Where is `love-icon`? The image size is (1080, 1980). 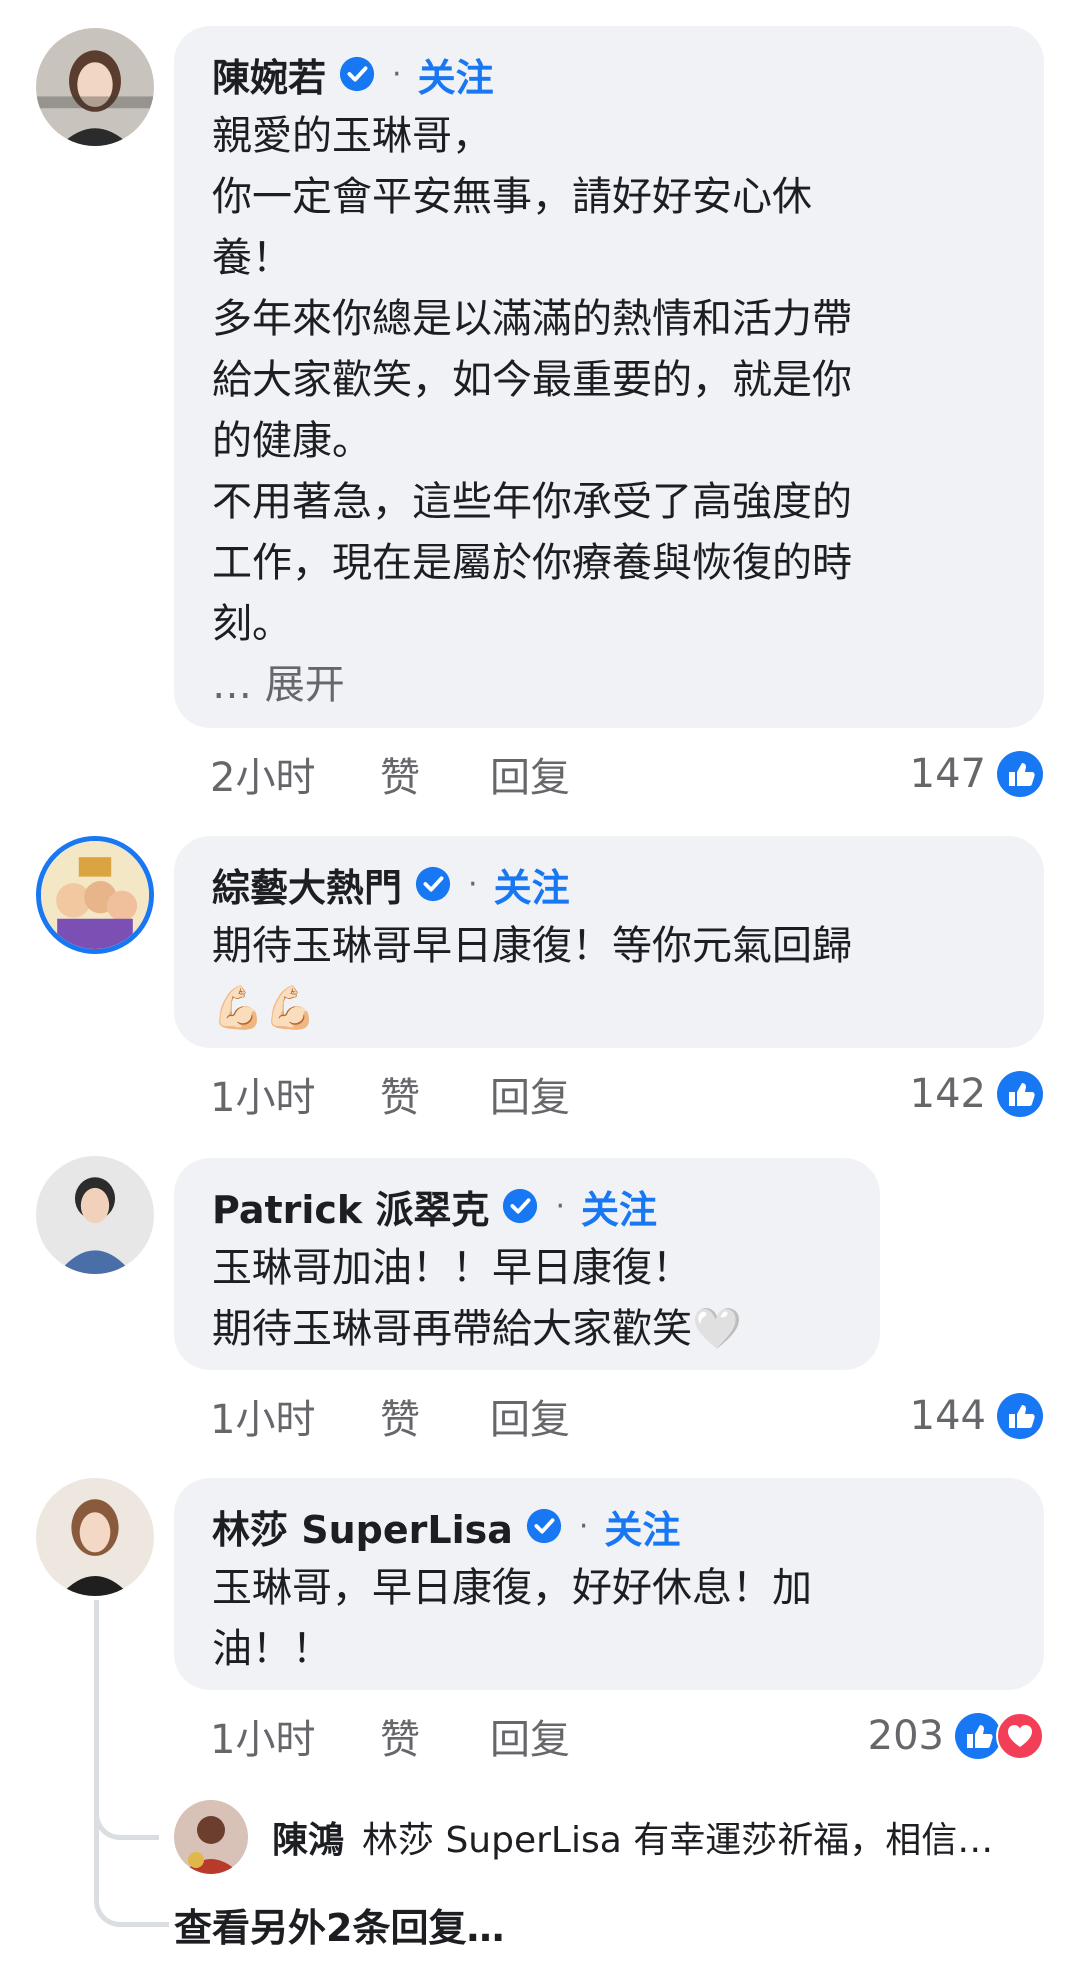
love-icon is located at coordinates (1020, 1736).